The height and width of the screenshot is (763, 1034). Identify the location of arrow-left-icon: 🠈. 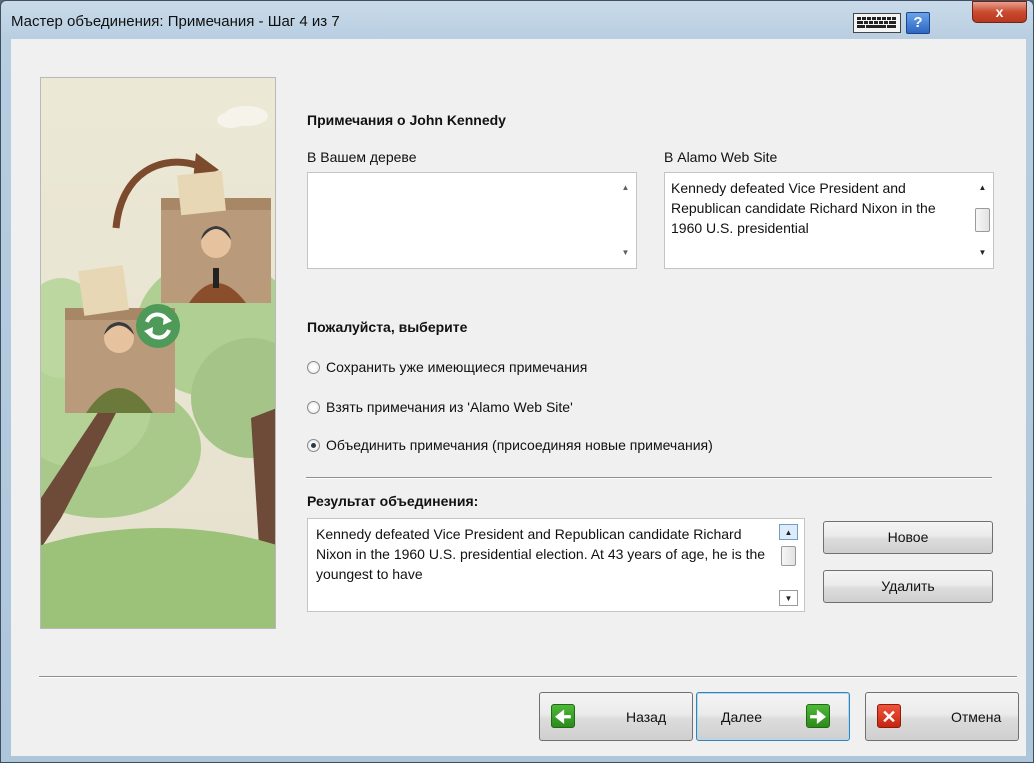
(563, 716).